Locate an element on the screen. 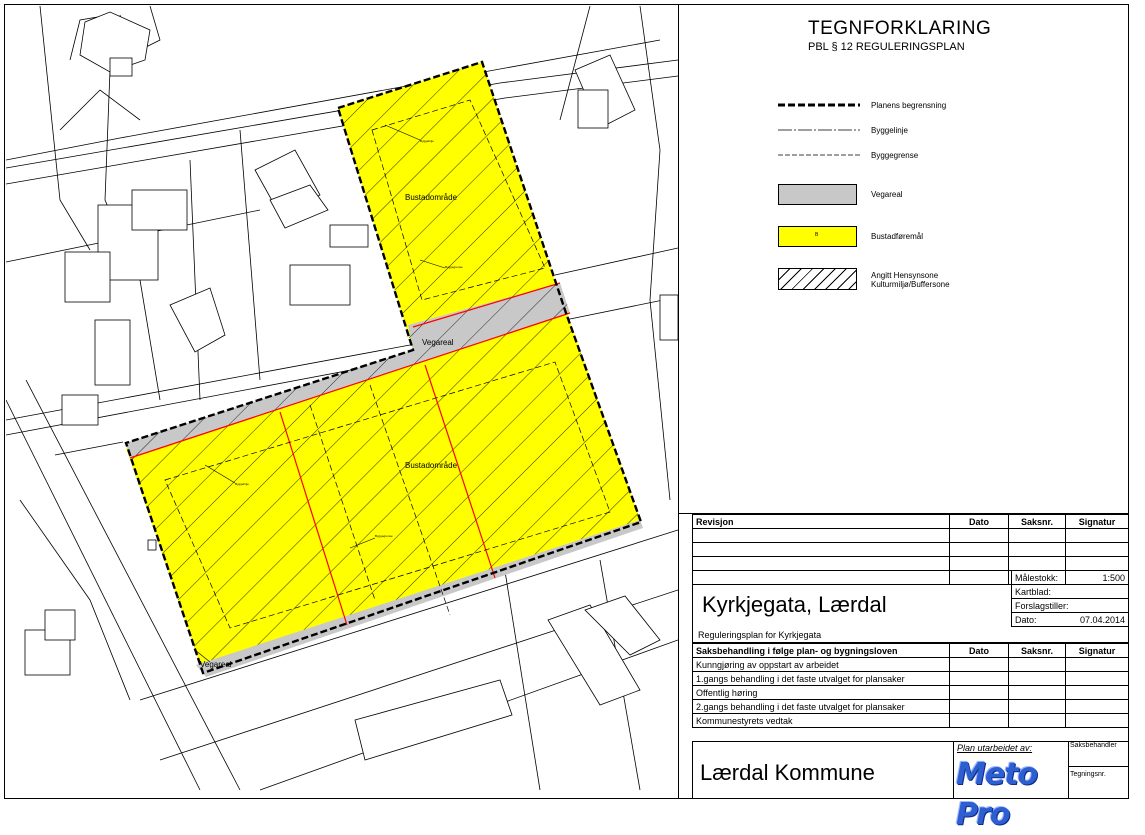 This screenshot has height=835, width=1145. revision-signatur-header: Signatur is located at coordinates (1097, 521).